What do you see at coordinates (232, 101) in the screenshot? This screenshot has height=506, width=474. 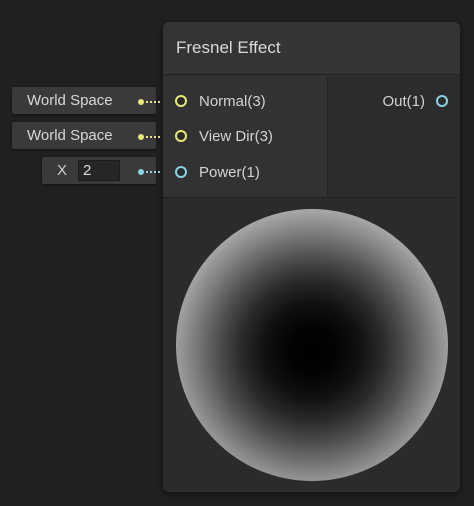 I see `normal-port-label: Normal(3)` at bounding box center [232, 101].